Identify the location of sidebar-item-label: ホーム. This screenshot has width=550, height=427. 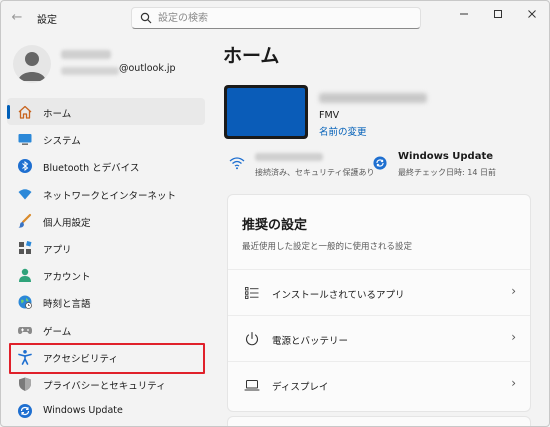
(57, 114).